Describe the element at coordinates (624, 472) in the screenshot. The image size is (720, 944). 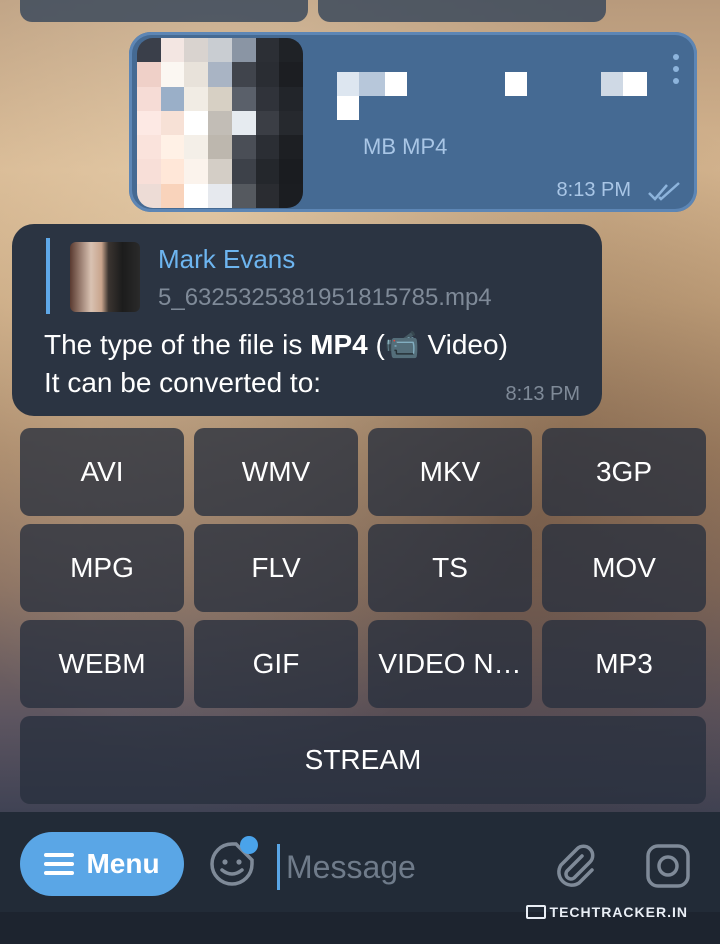
I see `keyboard-button: 3GP` at that location.